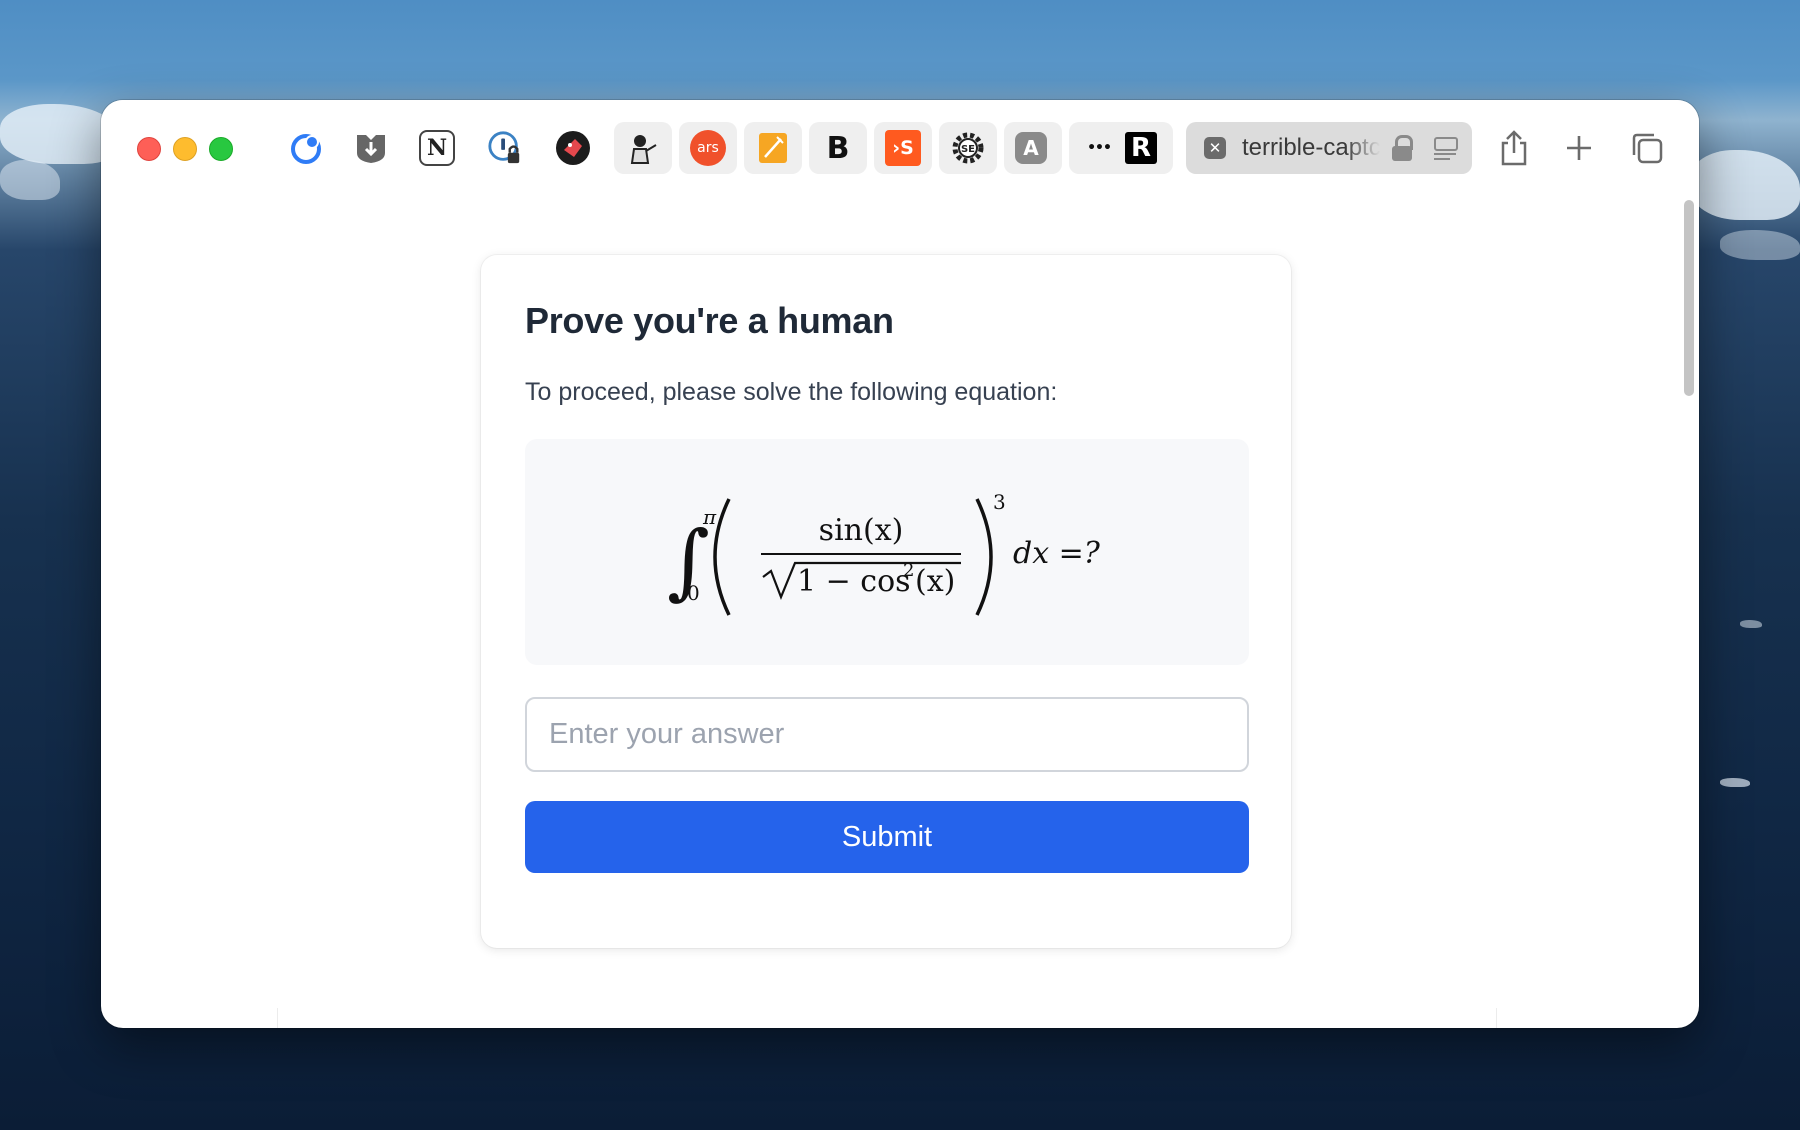  What do you see at coordinates (887, 837) in the screenshot?
I see `submit-button: Submit` at bounding box center [887, 837].